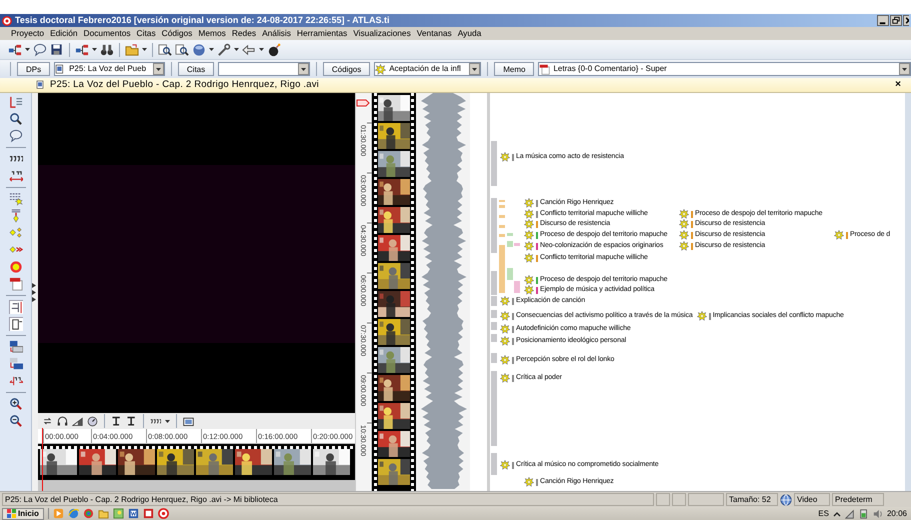 The image size is (911, 520). I want to click on menu-item: Herramientas, so click(322, 33).